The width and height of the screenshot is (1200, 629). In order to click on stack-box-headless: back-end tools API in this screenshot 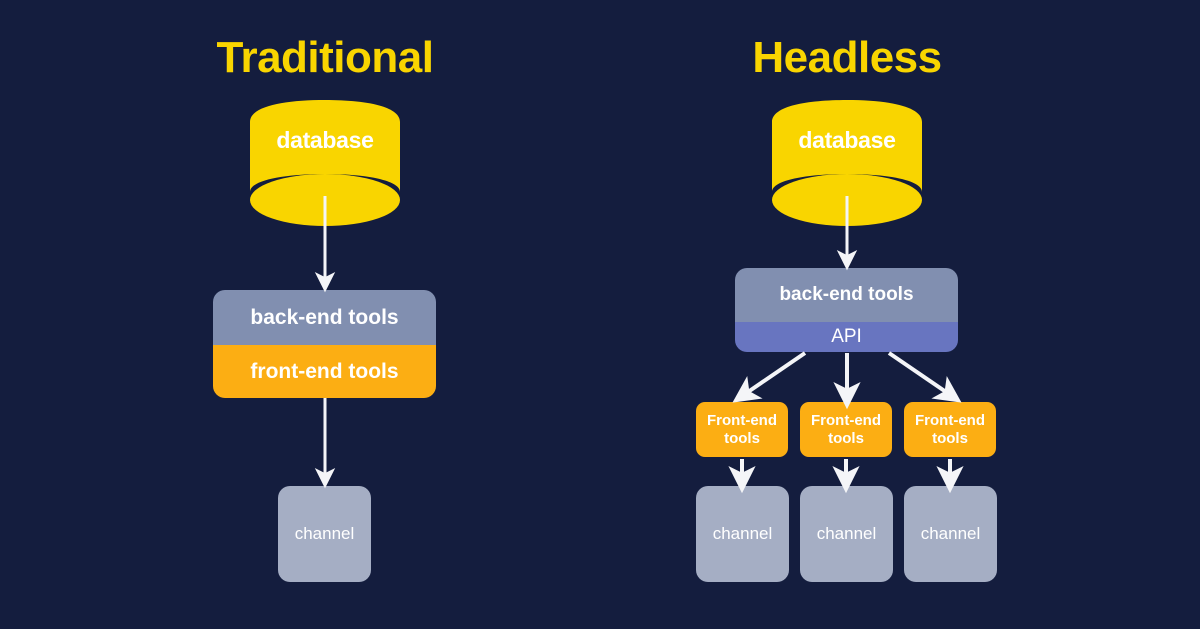, I will do `click(846, 310)`.